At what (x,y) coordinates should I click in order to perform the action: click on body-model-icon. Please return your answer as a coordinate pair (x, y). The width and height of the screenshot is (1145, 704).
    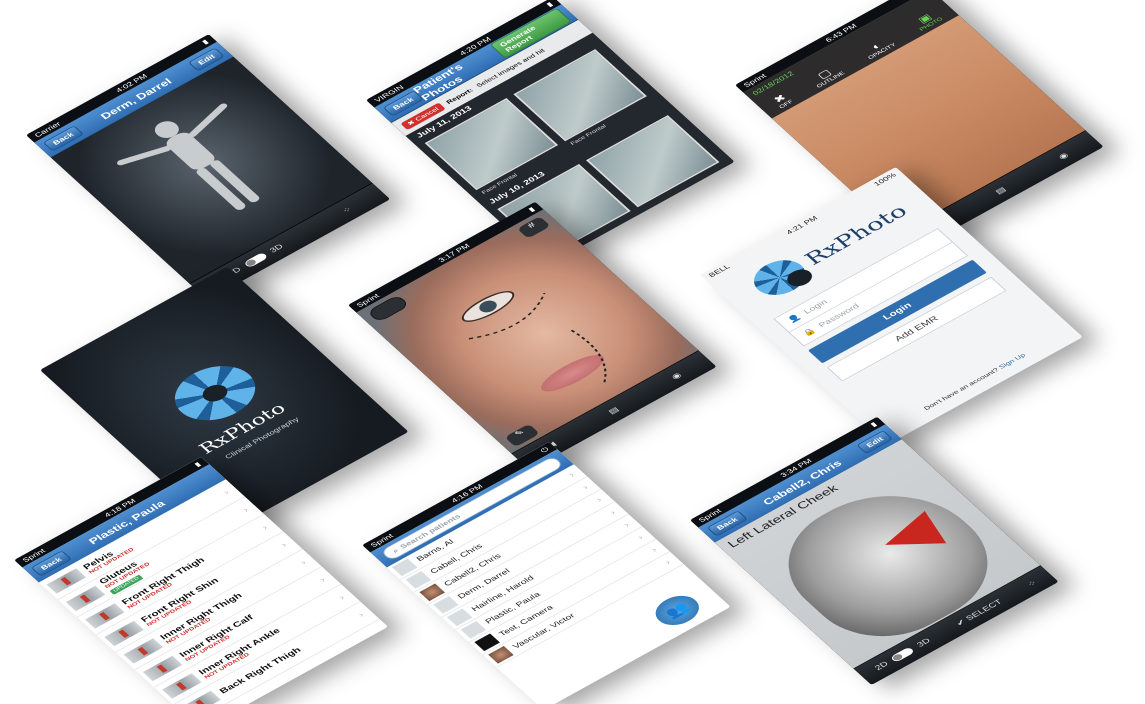
    Looking at the image, I should click on (188, 156).